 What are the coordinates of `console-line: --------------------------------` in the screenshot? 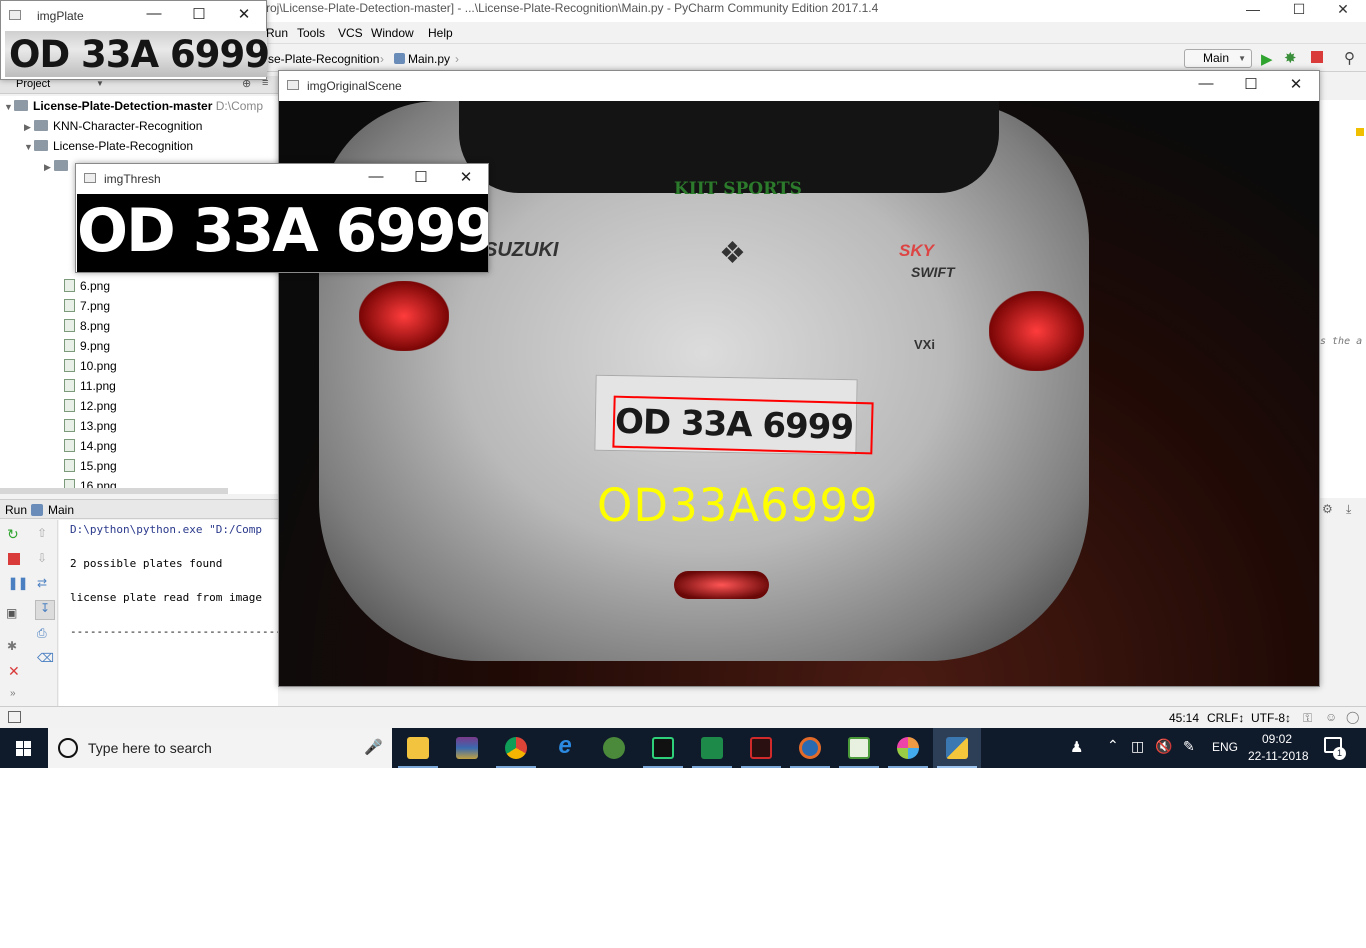 It's located at (174, 631).